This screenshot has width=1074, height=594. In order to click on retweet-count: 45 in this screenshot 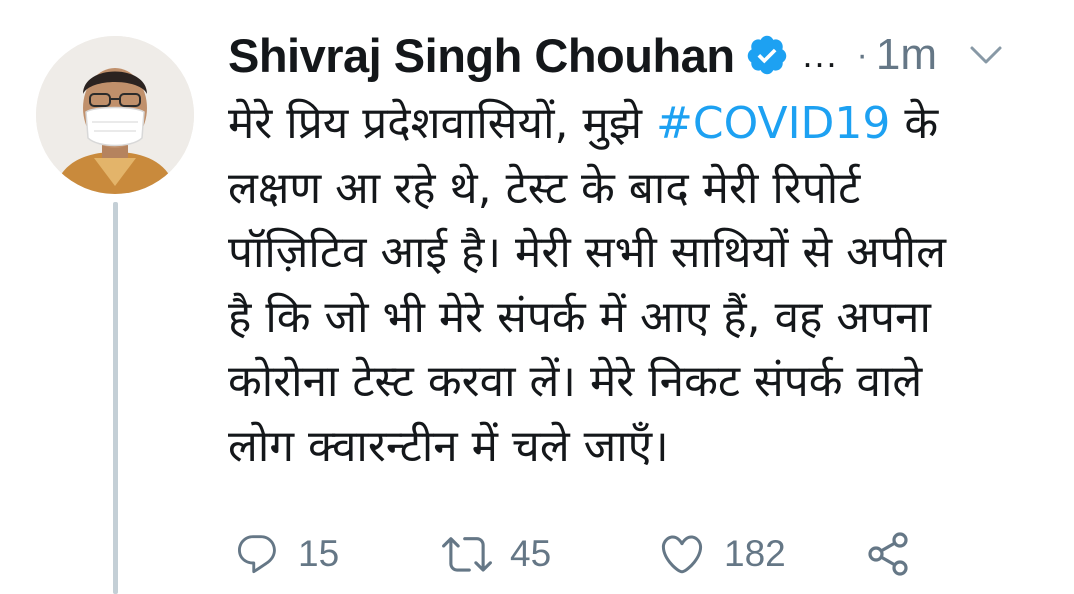, I will do `click(531, 553)`.